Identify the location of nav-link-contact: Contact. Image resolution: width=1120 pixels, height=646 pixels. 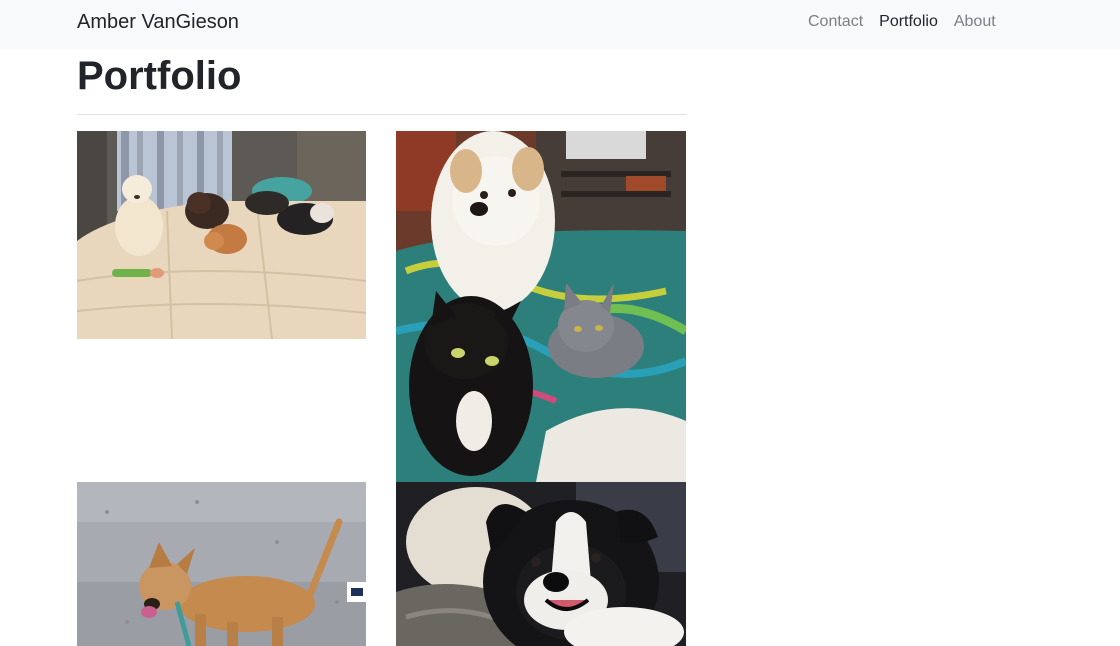
(835, 22).